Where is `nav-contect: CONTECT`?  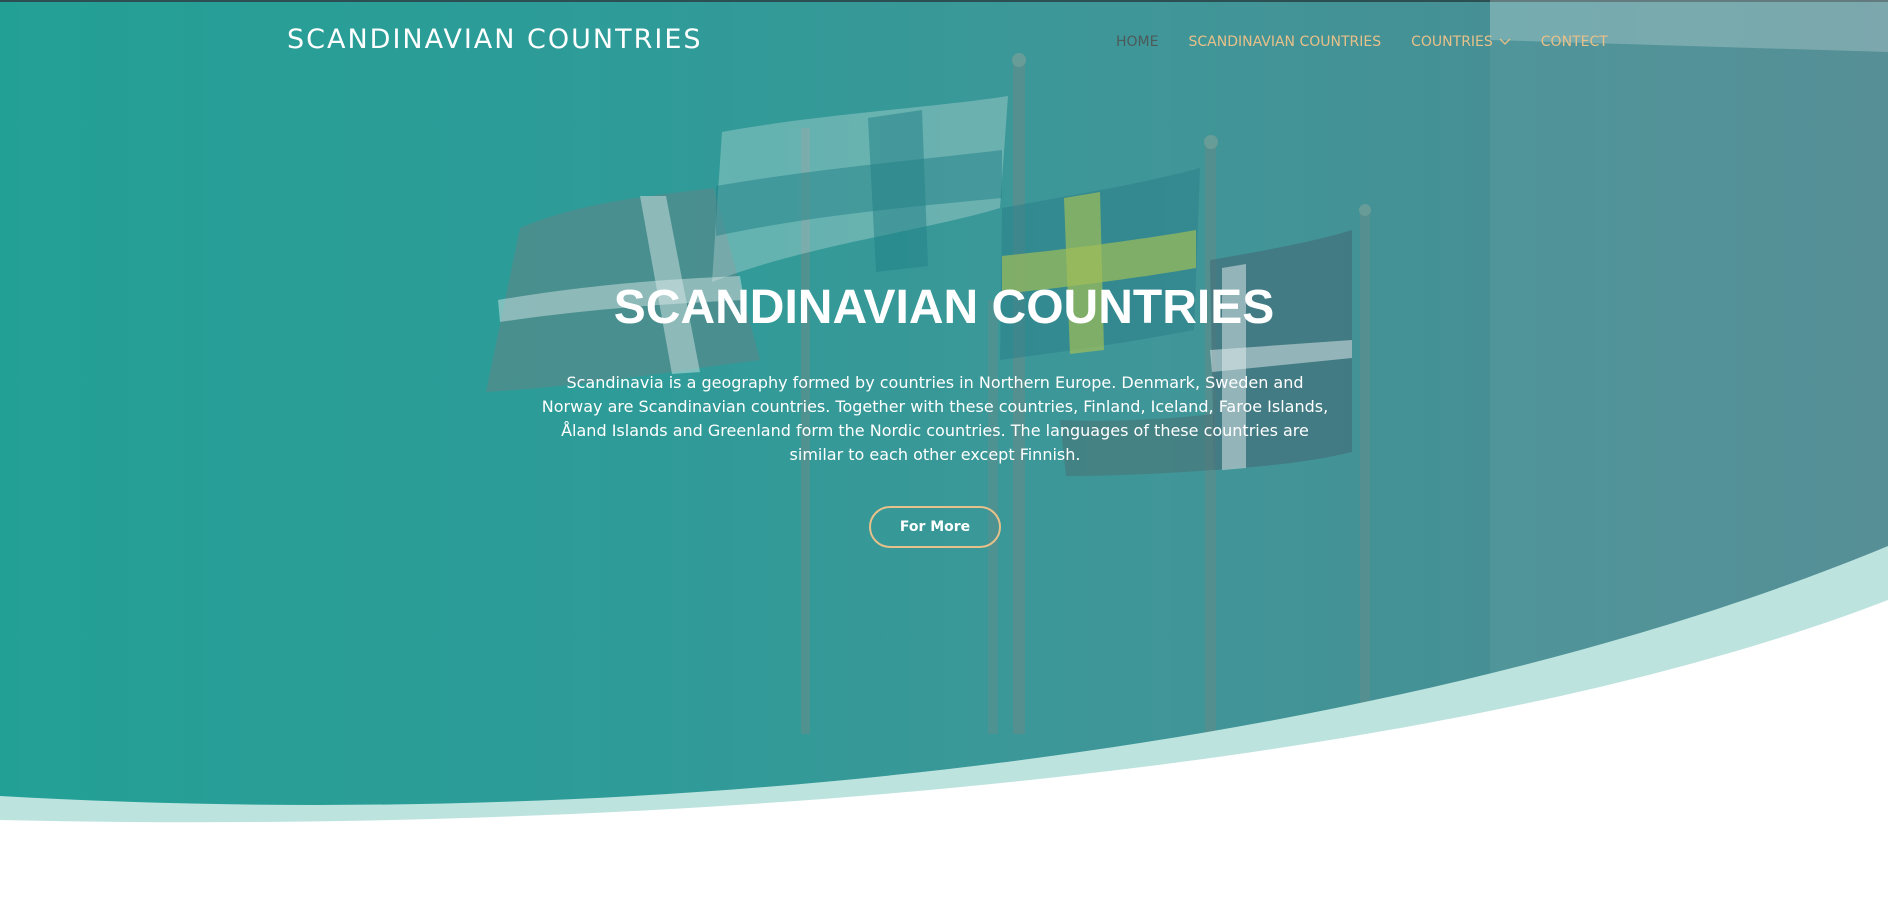
nav-contect: CONTECT is located at coordinates (1574, 42).